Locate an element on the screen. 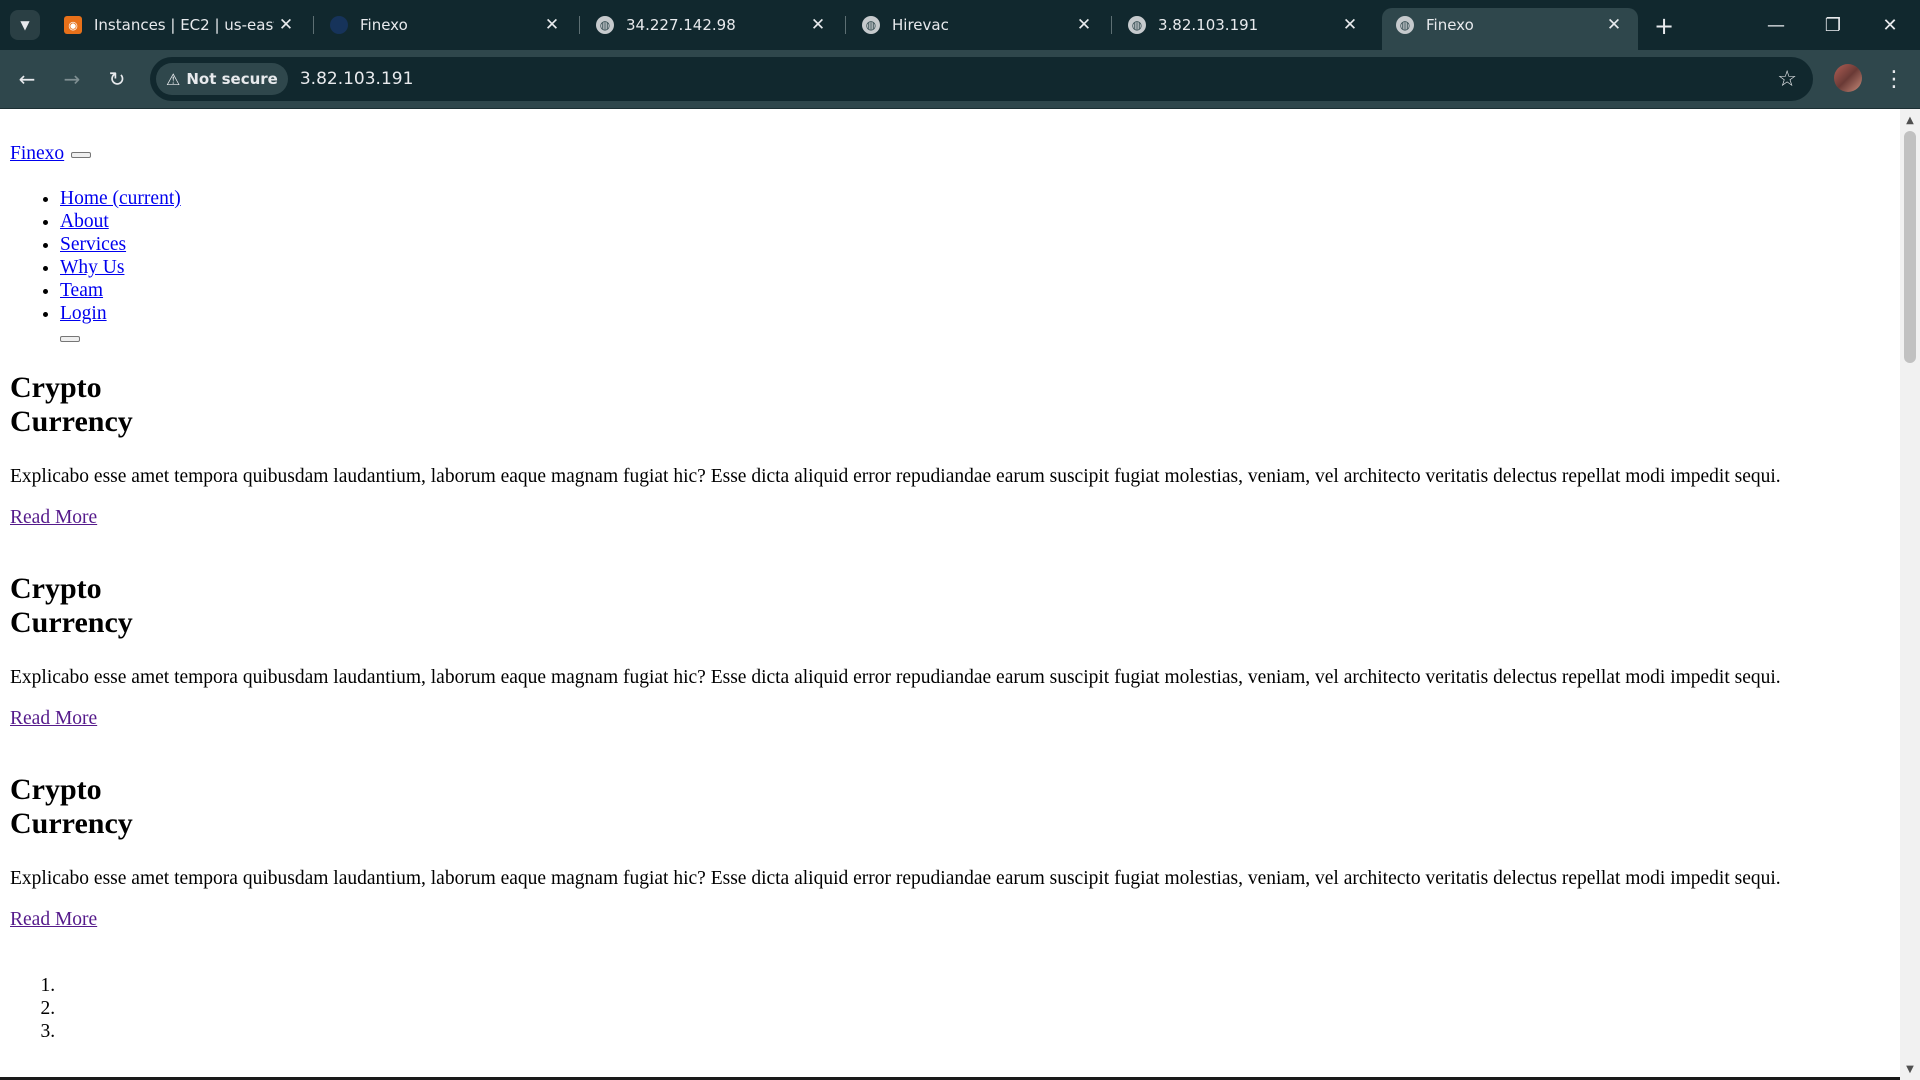 The height and width of the screenshot is (1080, 1920). nav-item-why-us: Why Us is located at coordinates (975, 267).